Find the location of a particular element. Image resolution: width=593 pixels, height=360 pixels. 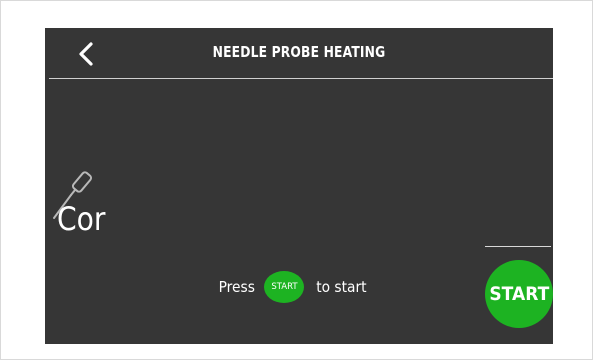

start-hint: Press START to start is located at coordinates (293, 287).